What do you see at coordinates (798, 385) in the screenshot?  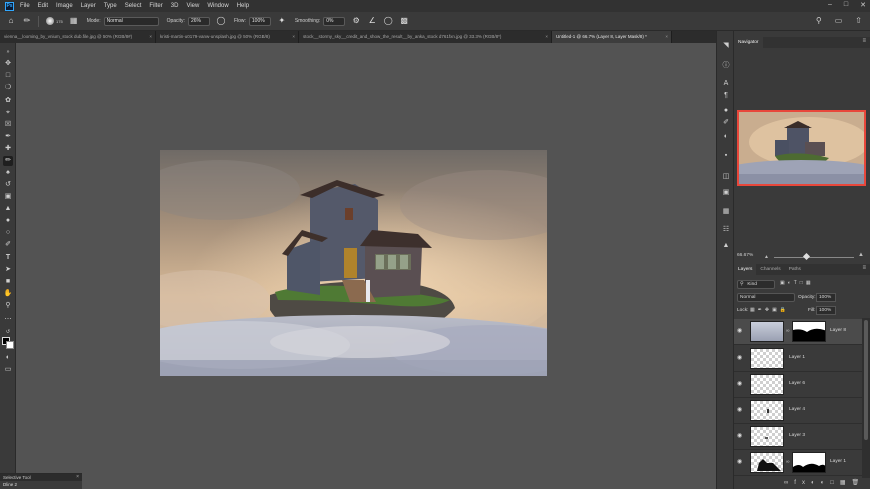 I see `layer-row-layer-6: ◉ Layer 6` at bounding box center [798, 385].